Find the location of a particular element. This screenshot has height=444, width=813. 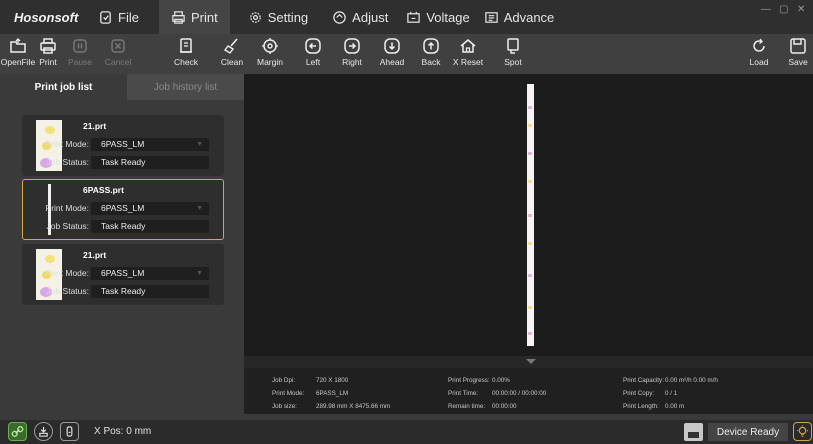

menu-setting: Setting is located at coordinates (278, 17).